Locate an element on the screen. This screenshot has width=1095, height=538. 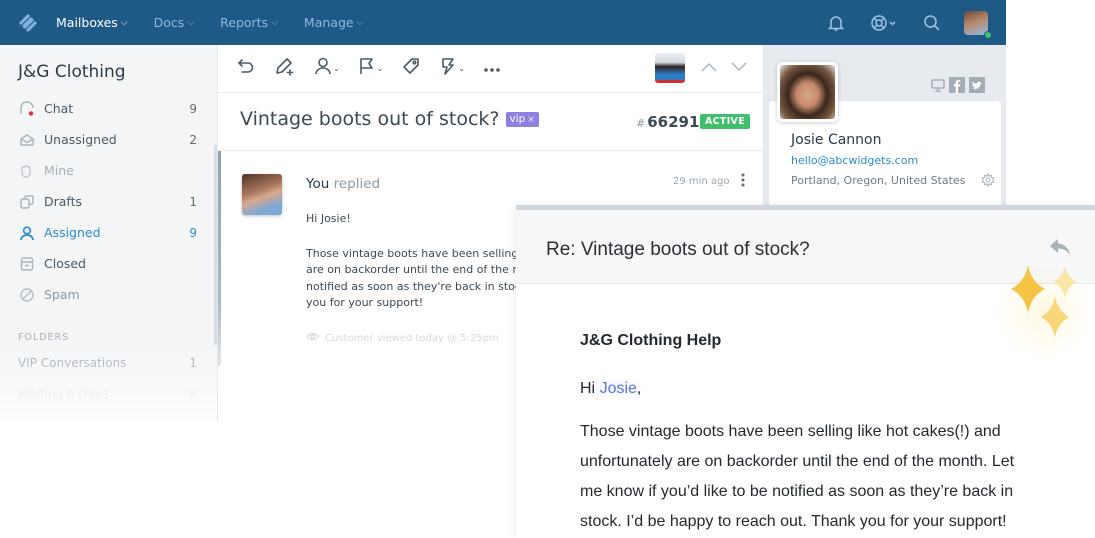
user-avatar is located at coordinates (978, 24).